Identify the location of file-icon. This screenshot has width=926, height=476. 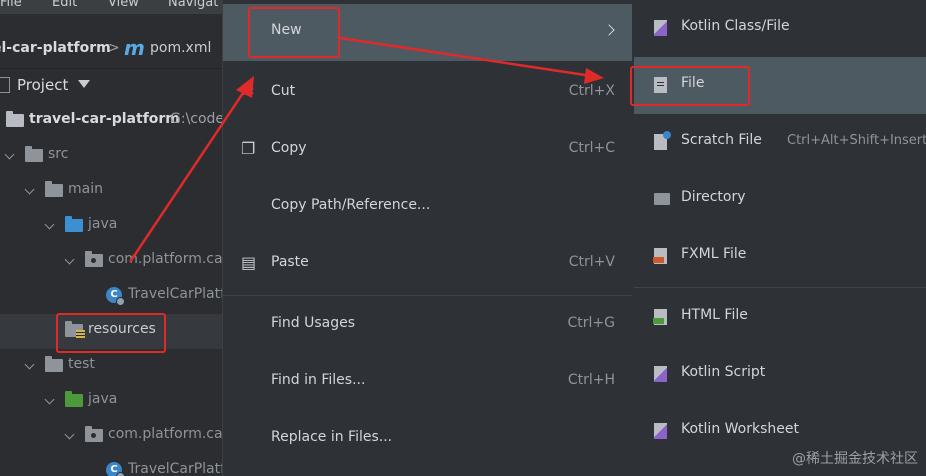
(660, 85).